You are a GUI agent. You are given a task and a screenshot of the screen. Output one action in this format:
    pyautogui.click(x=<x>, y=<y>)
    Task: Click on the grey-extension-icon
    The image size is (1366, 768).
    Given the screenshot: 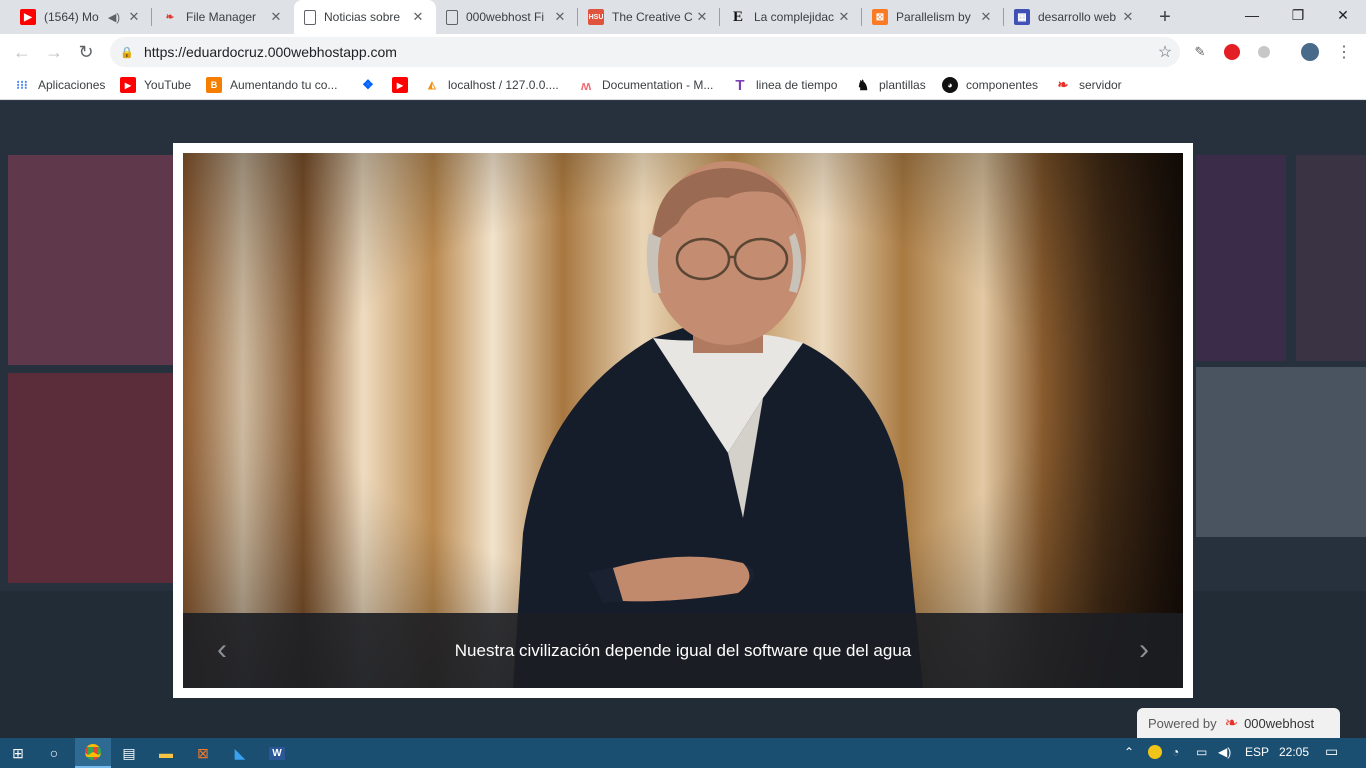 What is the action you would take?
    pyautogui.click(x=1264, y=52)
    